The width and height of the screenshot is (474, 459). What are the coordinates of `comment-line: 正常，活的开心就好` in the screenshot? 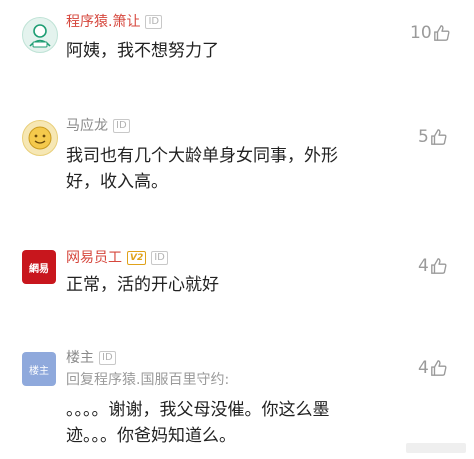 It's located at (142, 285).